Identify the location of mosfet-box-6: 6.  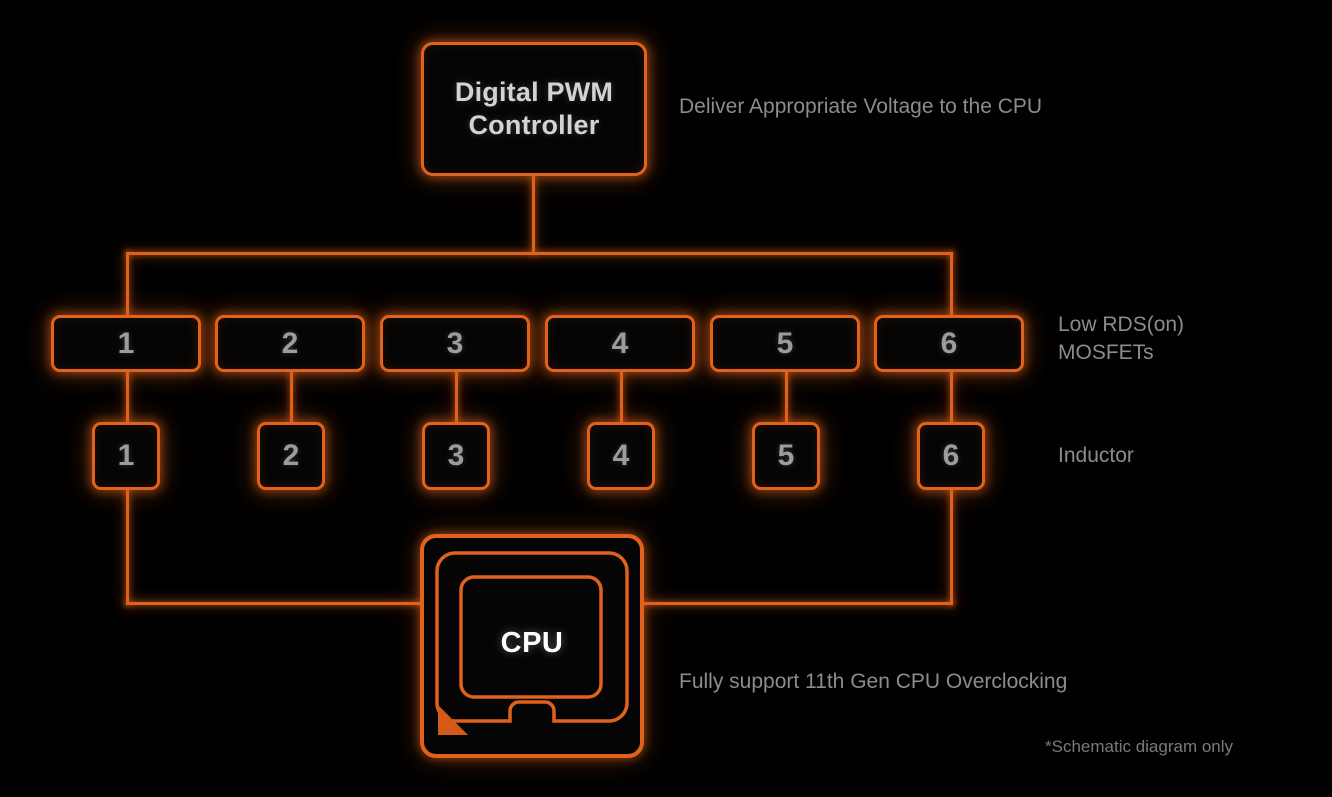
(949, 343).